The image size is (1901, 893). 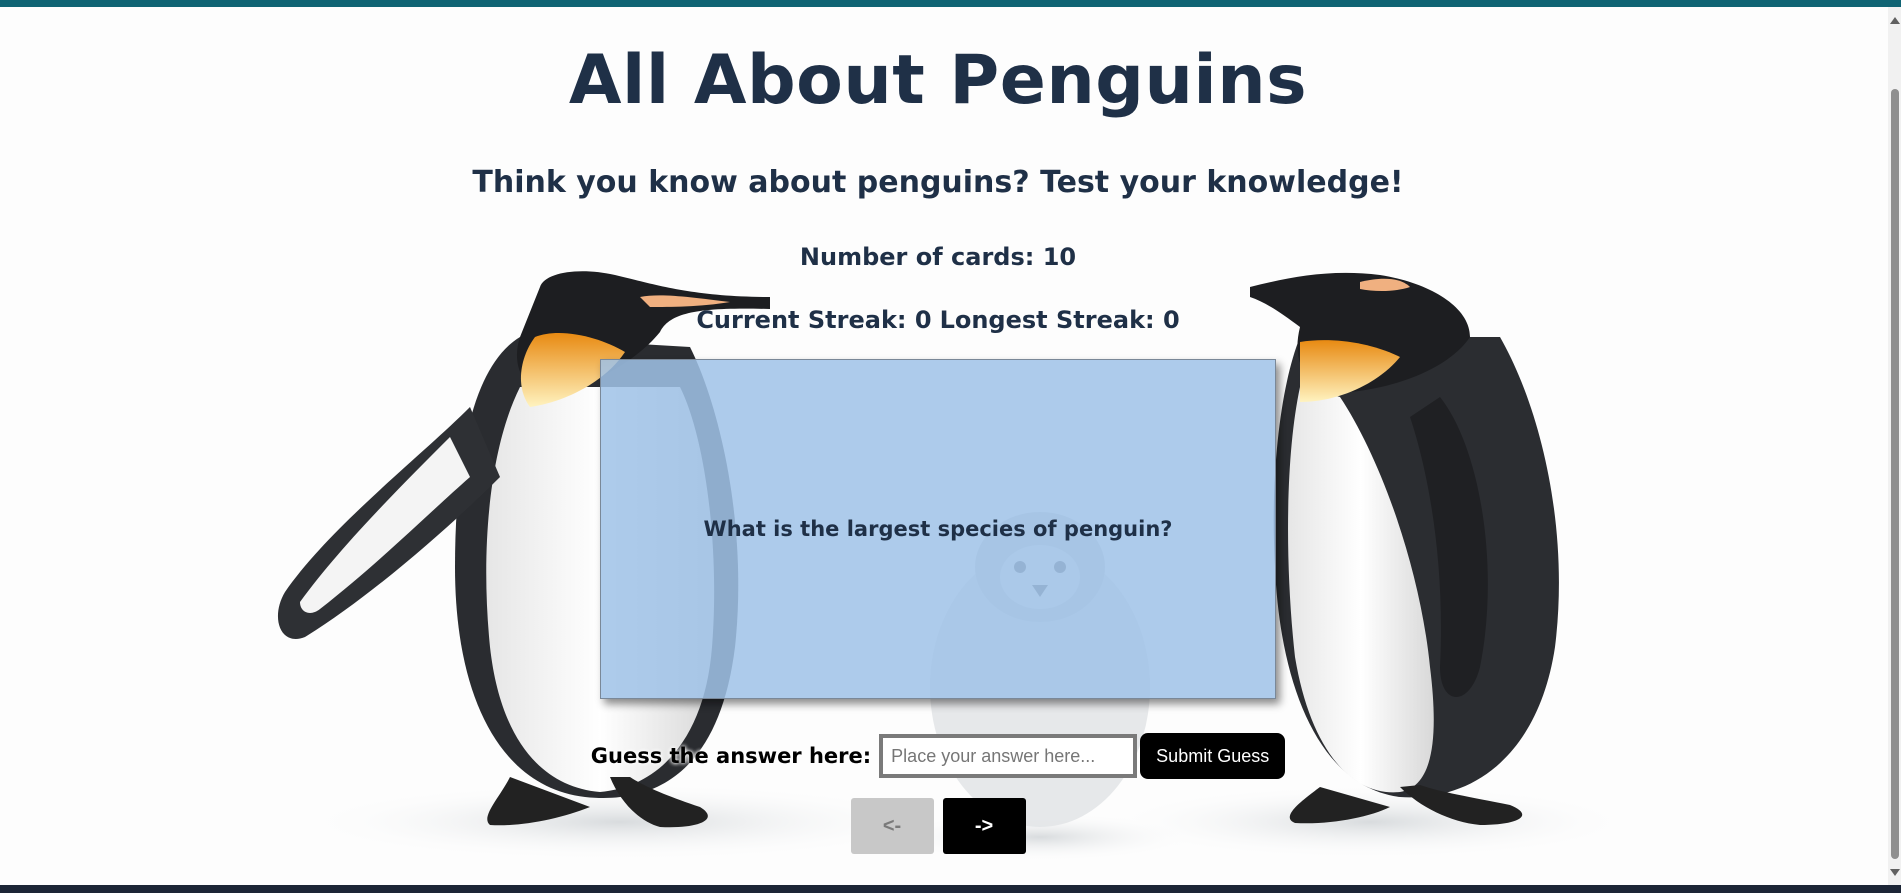 What do you see at coordinates (938, 257) in the screenshot?
I see `card-count: Number of cards: 10` at bounding box center [938, 257].